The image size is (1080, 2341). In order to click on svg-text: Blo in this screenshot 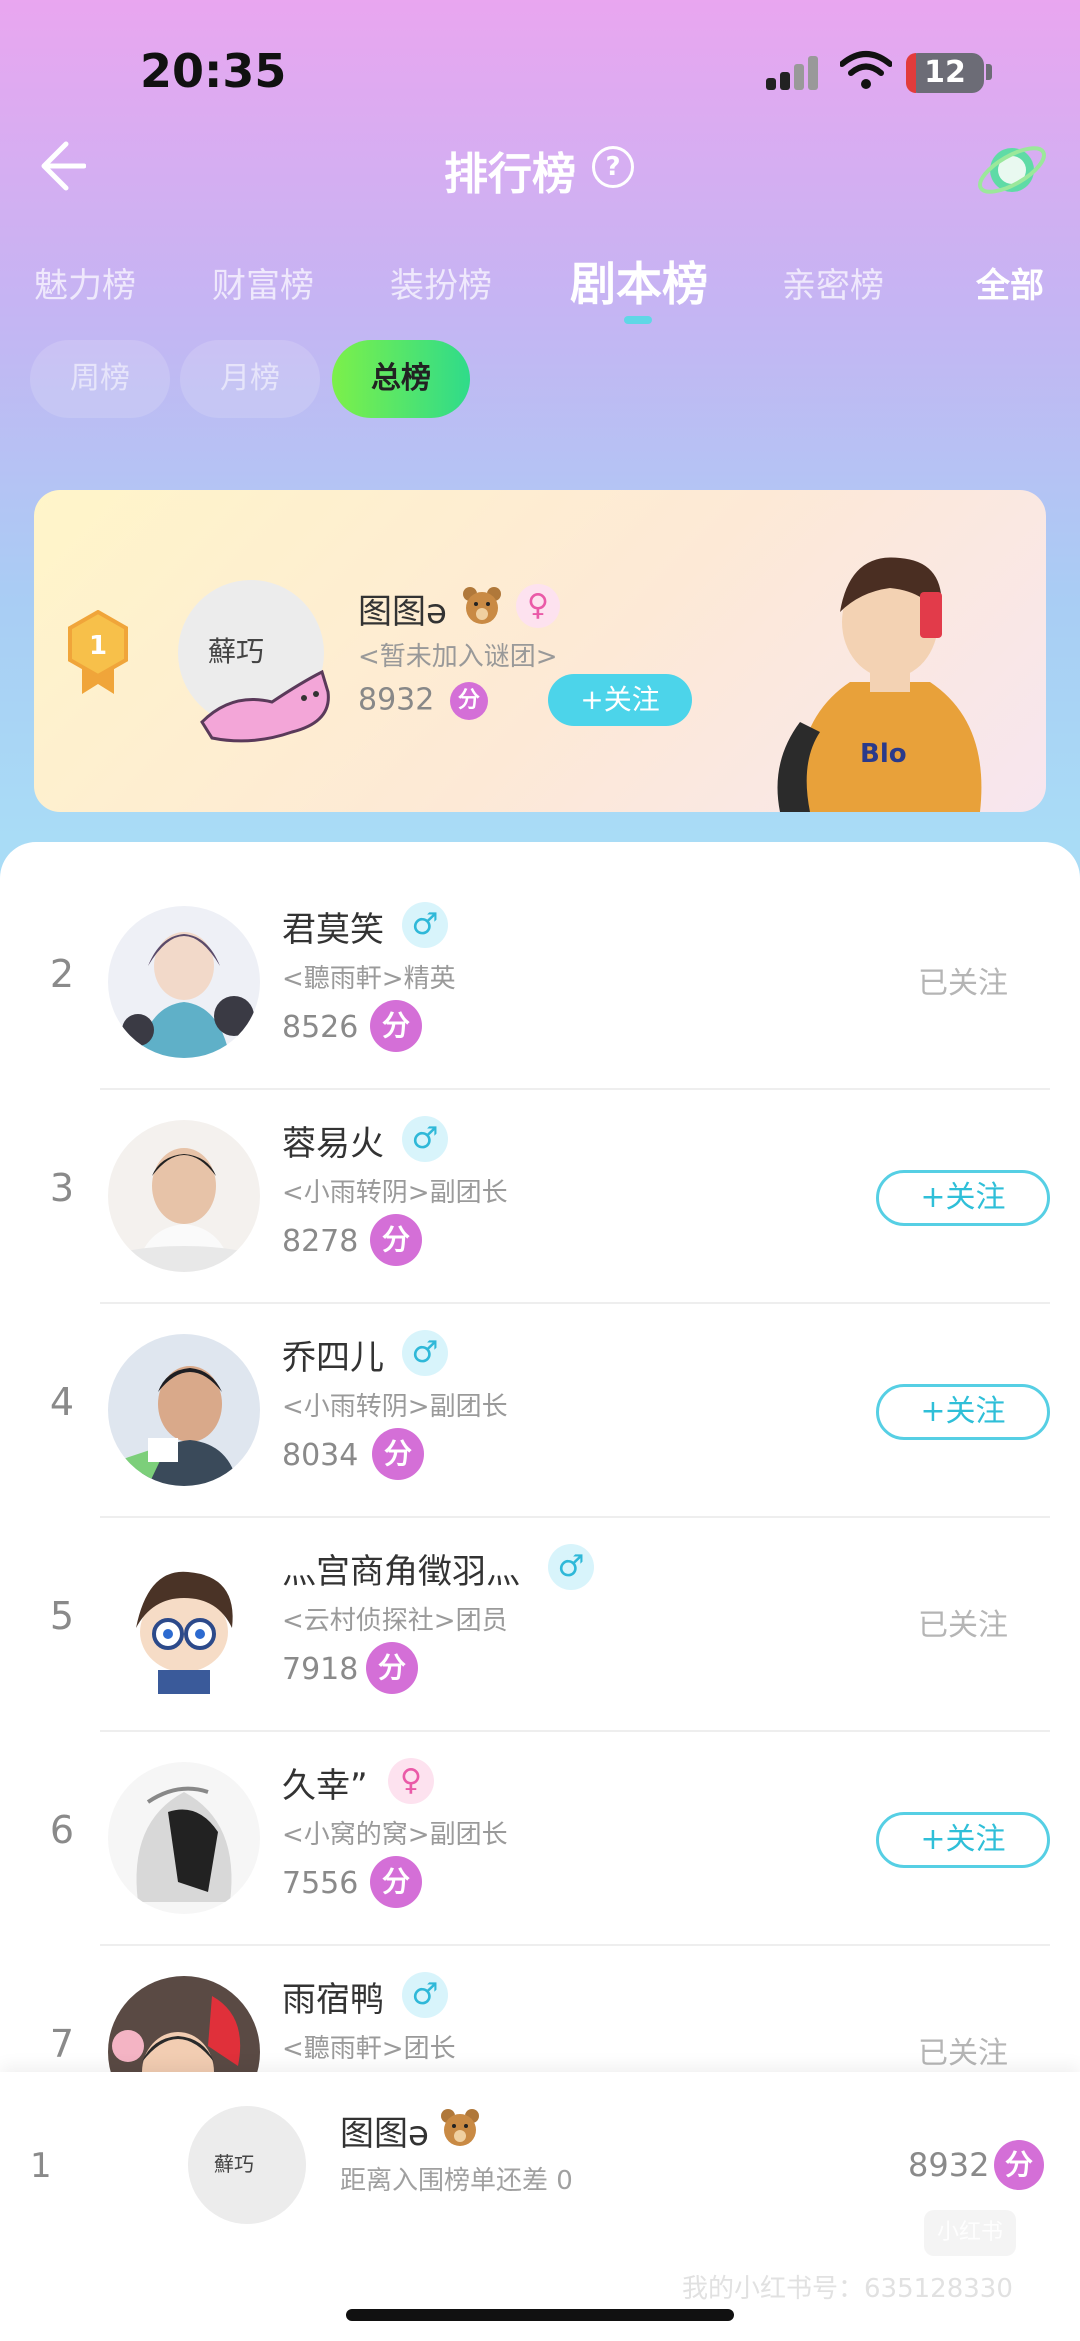, I will do `click(883, 754)`.